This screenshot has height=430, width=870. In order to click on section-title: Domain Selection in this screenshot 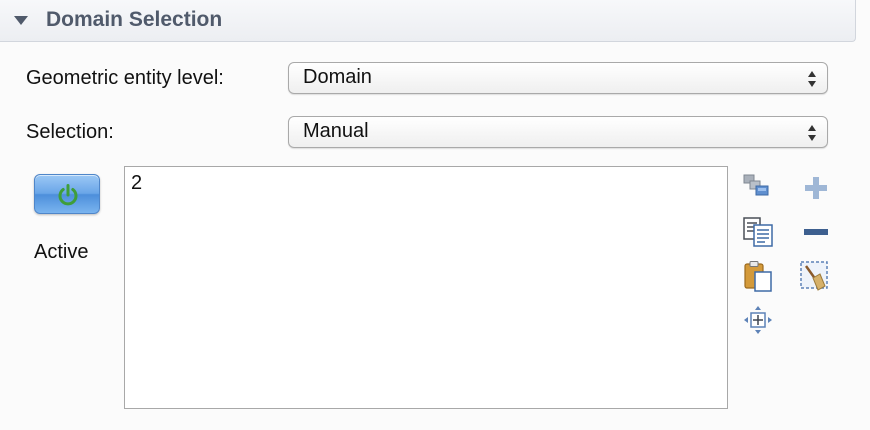, I will do `click(134, 19)`.